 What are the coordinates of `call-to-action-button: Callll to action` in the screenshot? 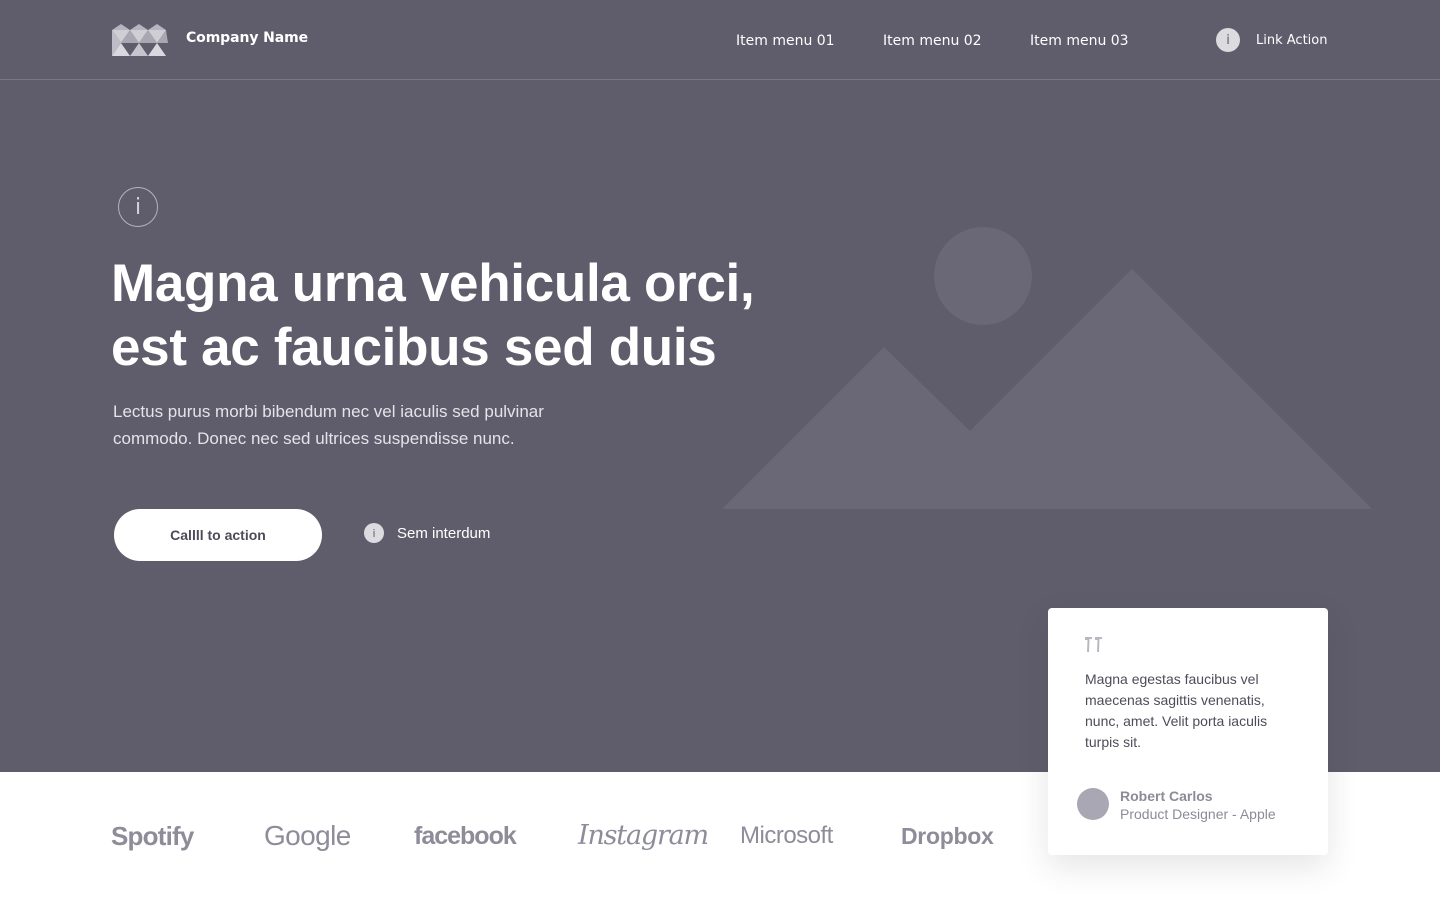 It's located at (218, 535).